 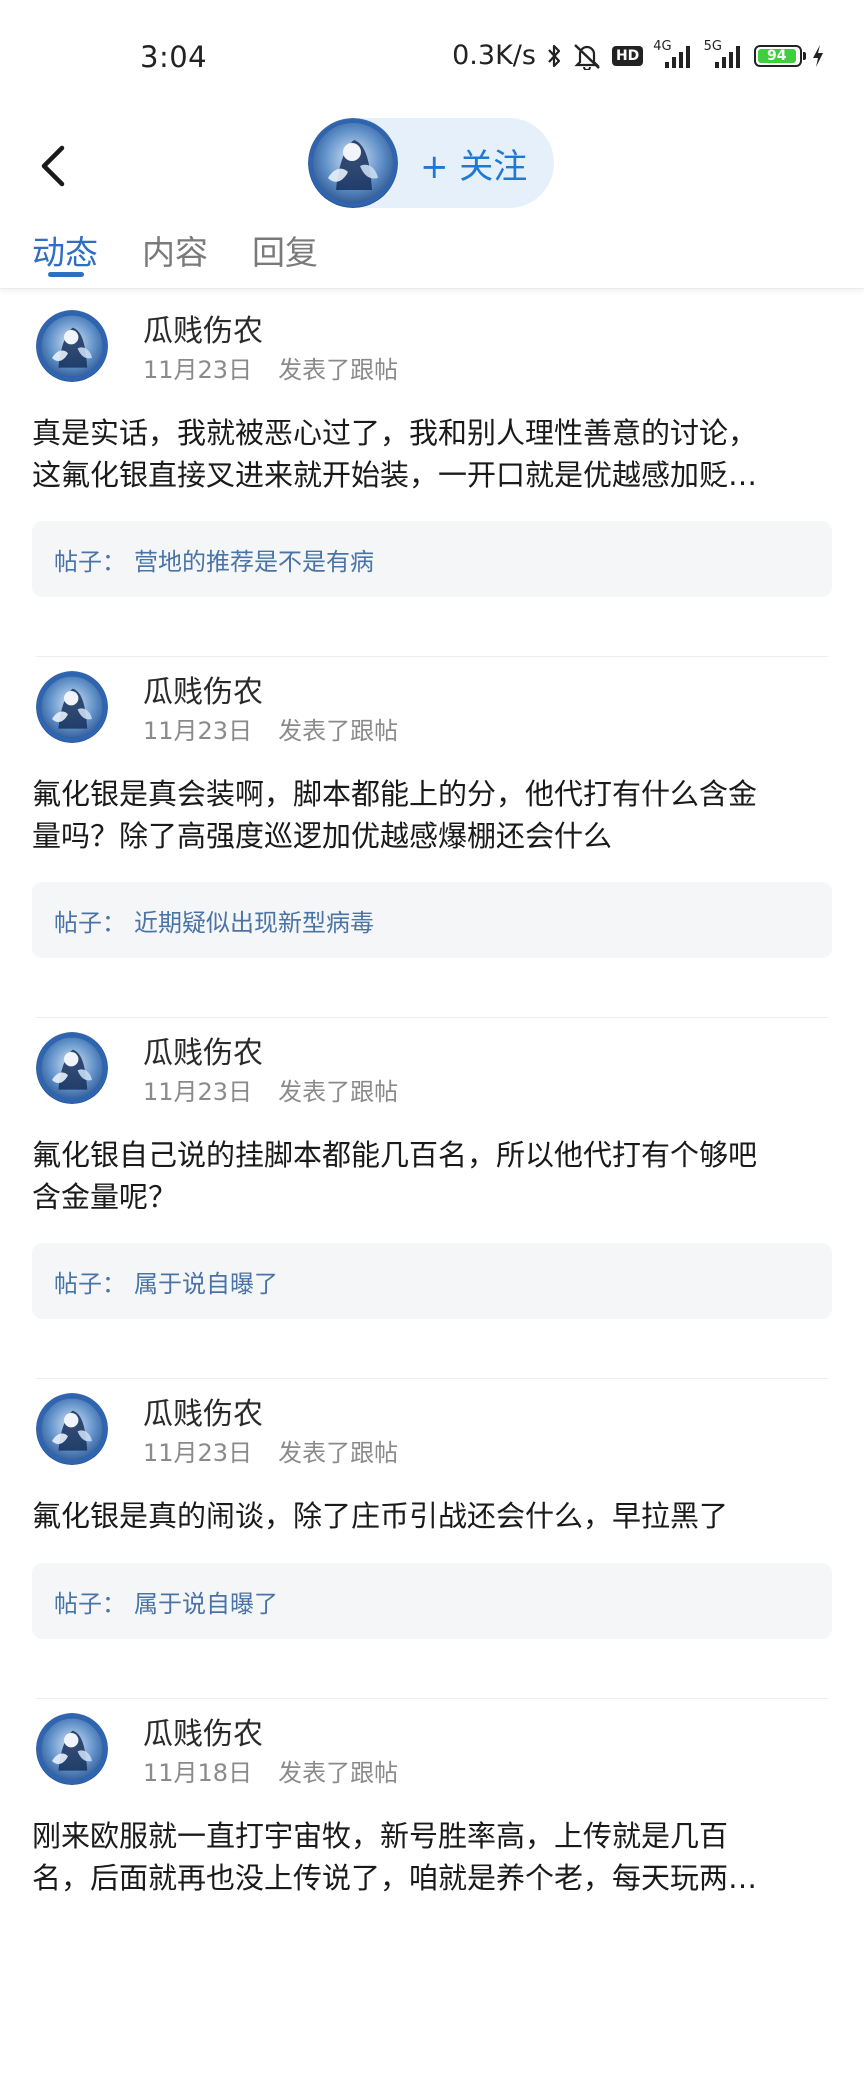 What do you see at coordinates (554, 56) in the screenshot?
I see `bluetooth-icon` at bounding box center [554, 56].